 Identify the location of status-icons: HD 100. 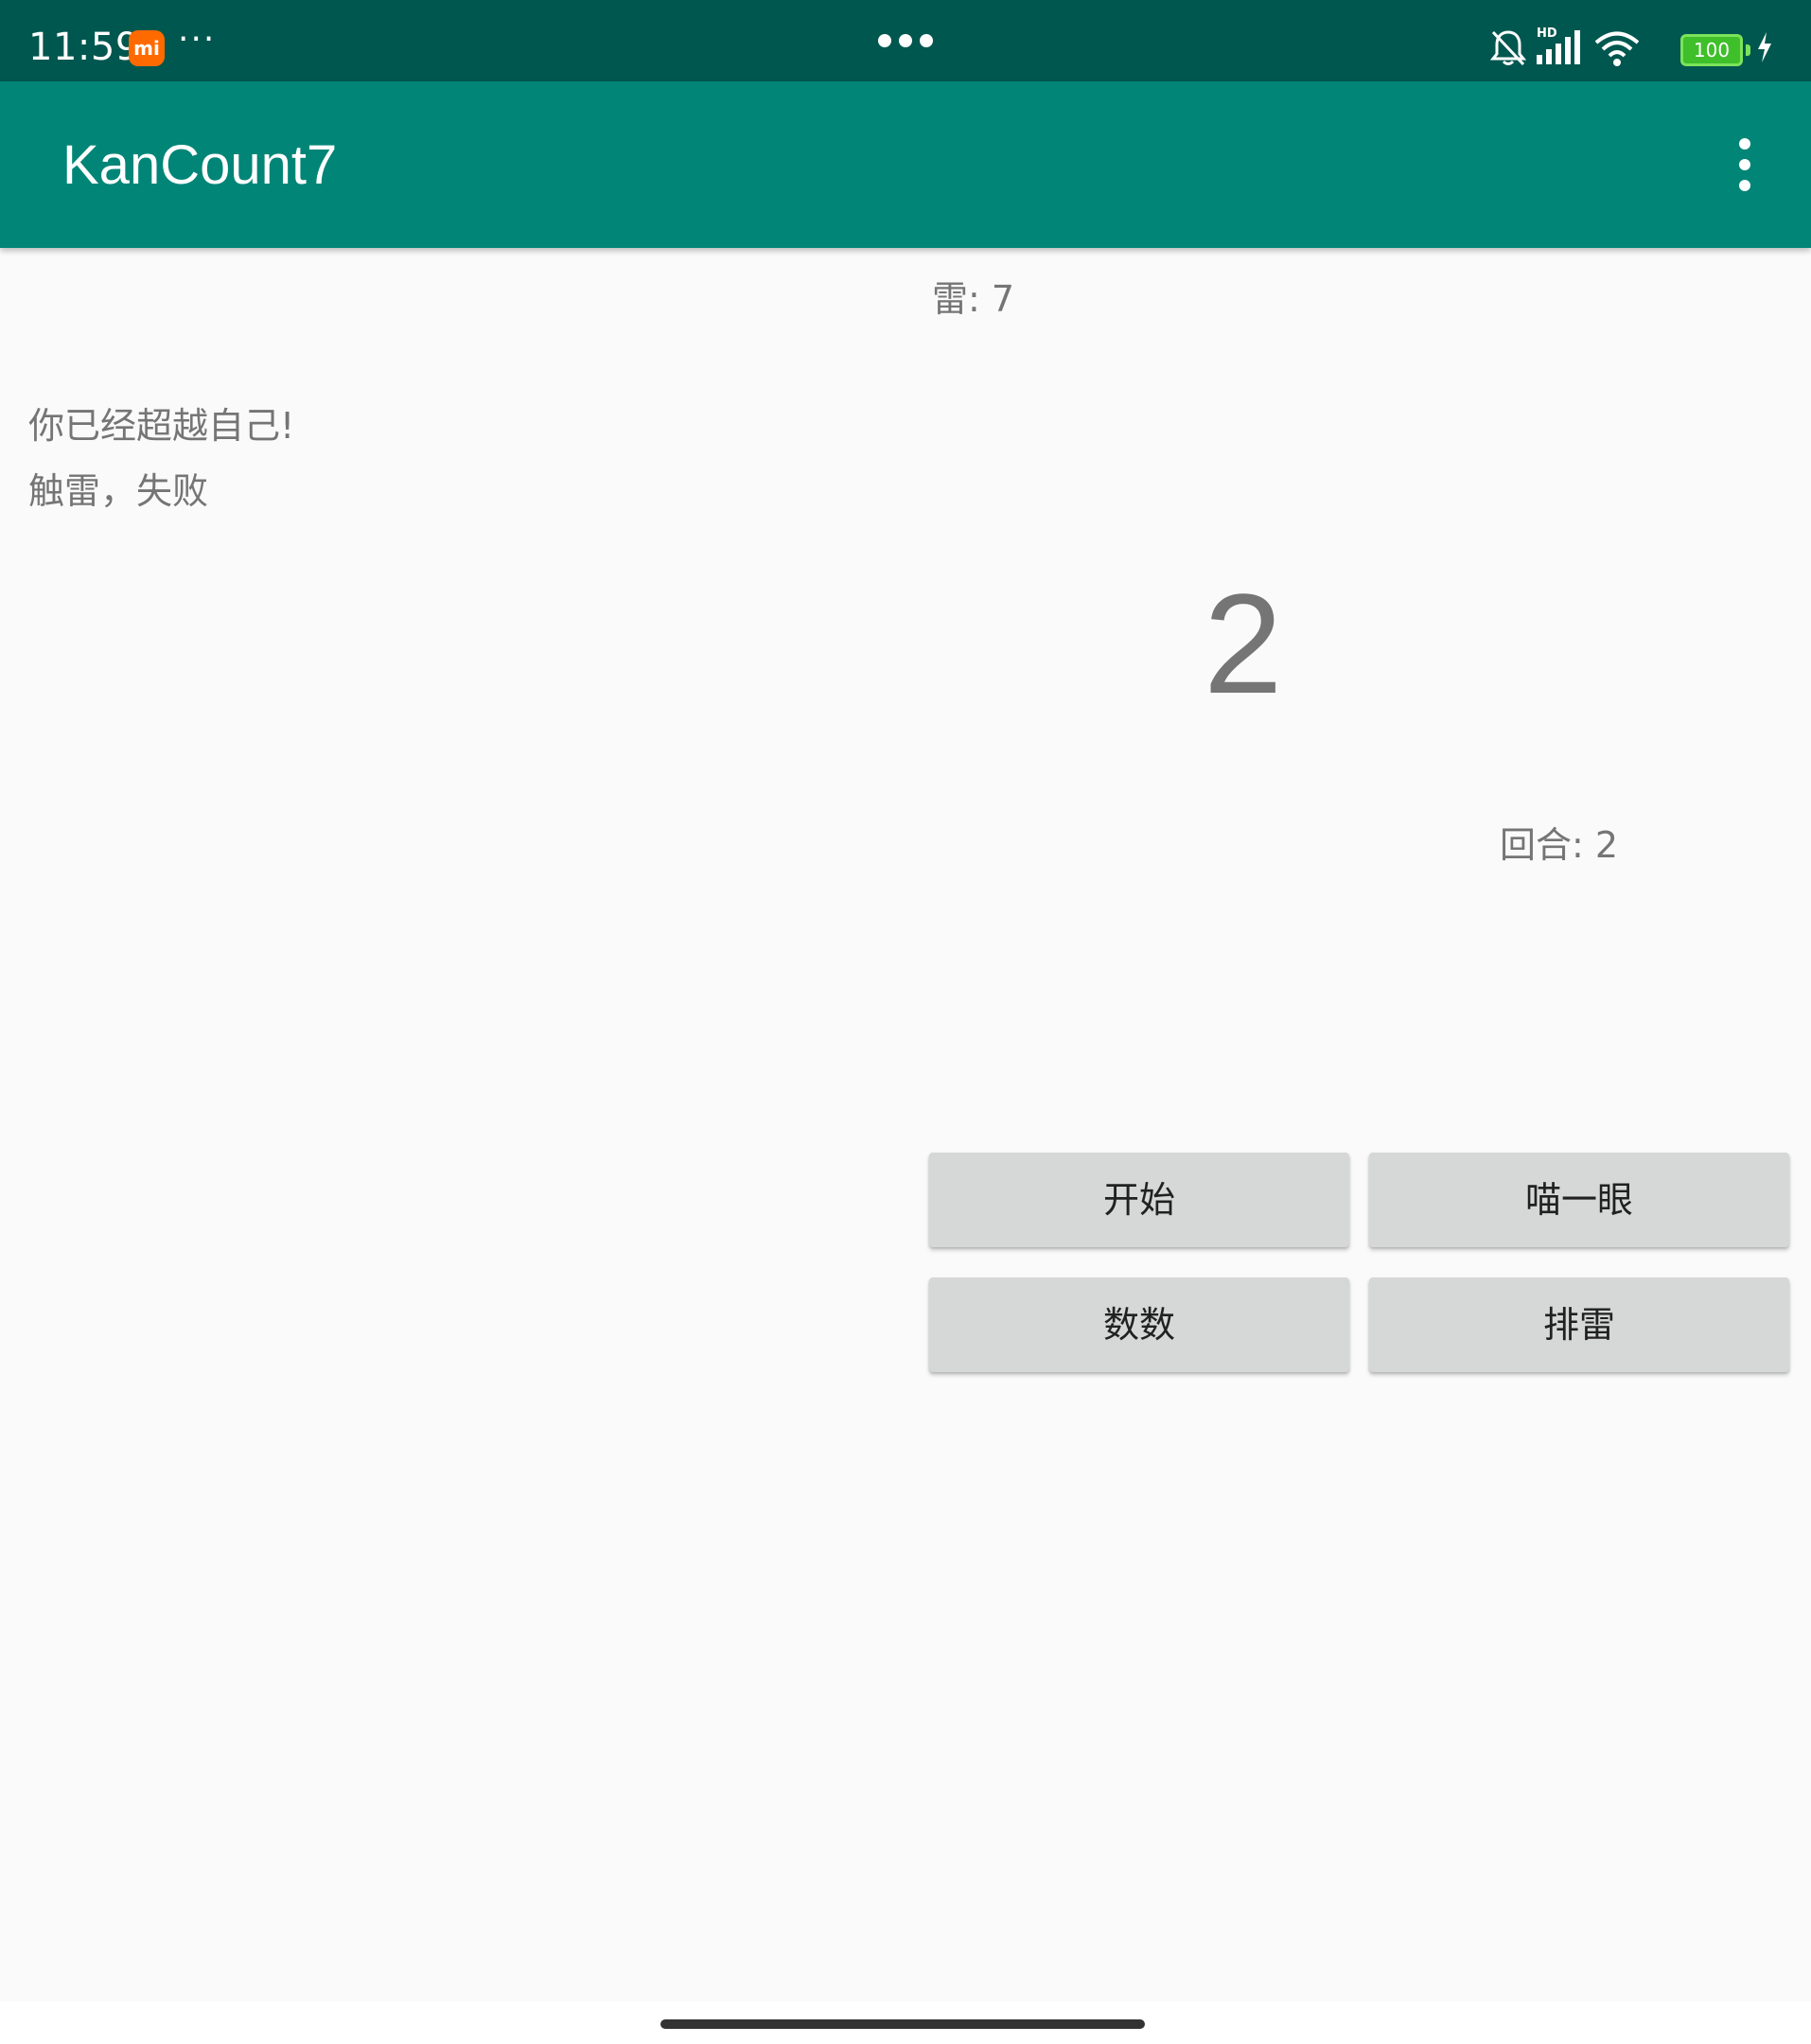
(1631, 48).